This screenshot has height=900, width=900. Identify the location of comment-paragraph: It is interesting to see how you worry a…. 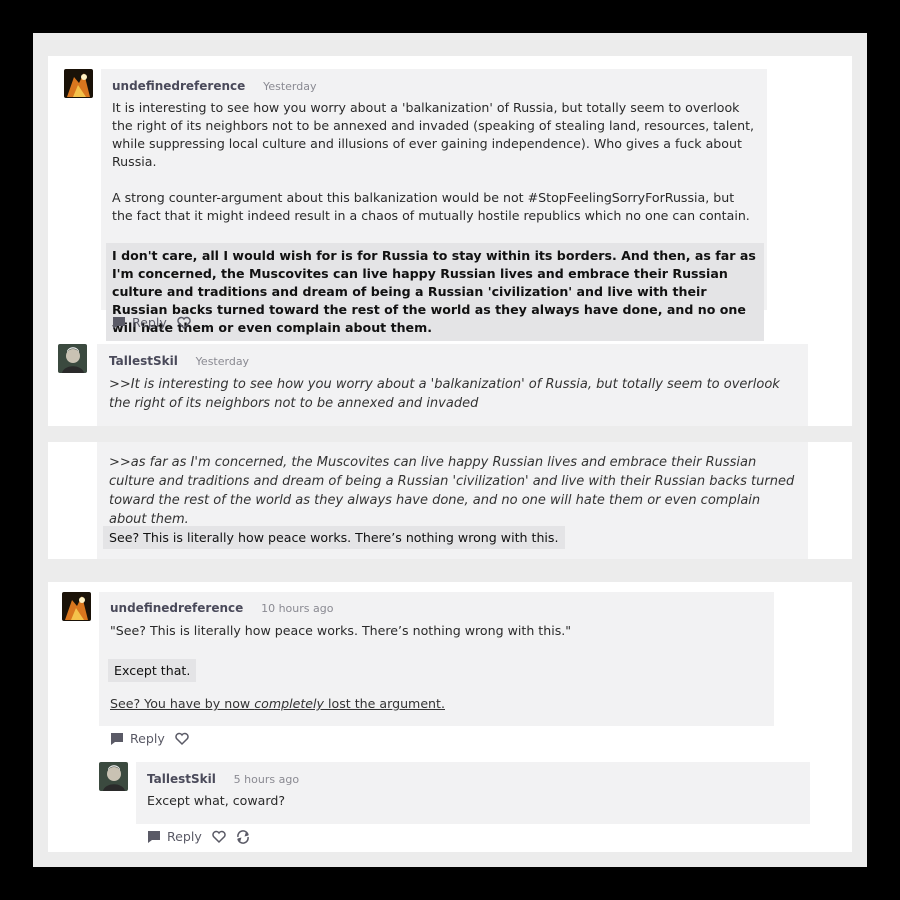
(433, 134).